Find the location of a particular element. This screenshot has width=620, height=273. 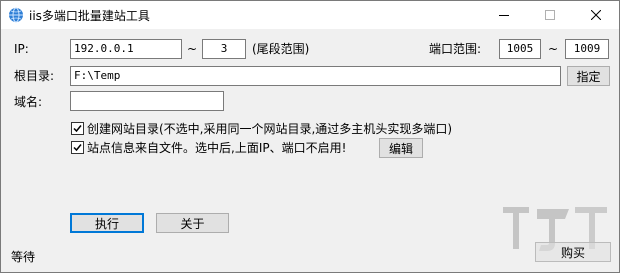

create-dir-label: 创建网站目录(不选中,采用同一个网站目录,通过多主机头实现多端口) is located at coordinates (269, 129).